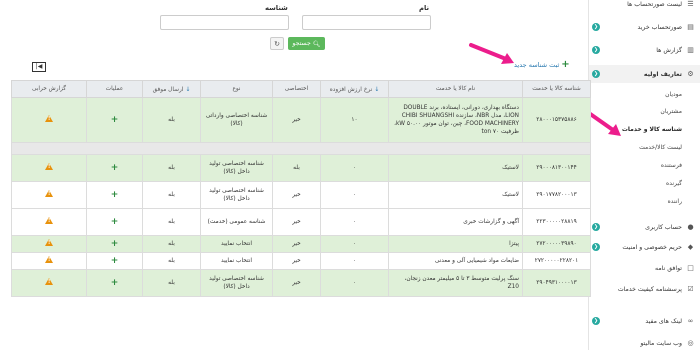 The image size is (700, 350). I want to click on cell-exclusive: بله, so click(296, 168).